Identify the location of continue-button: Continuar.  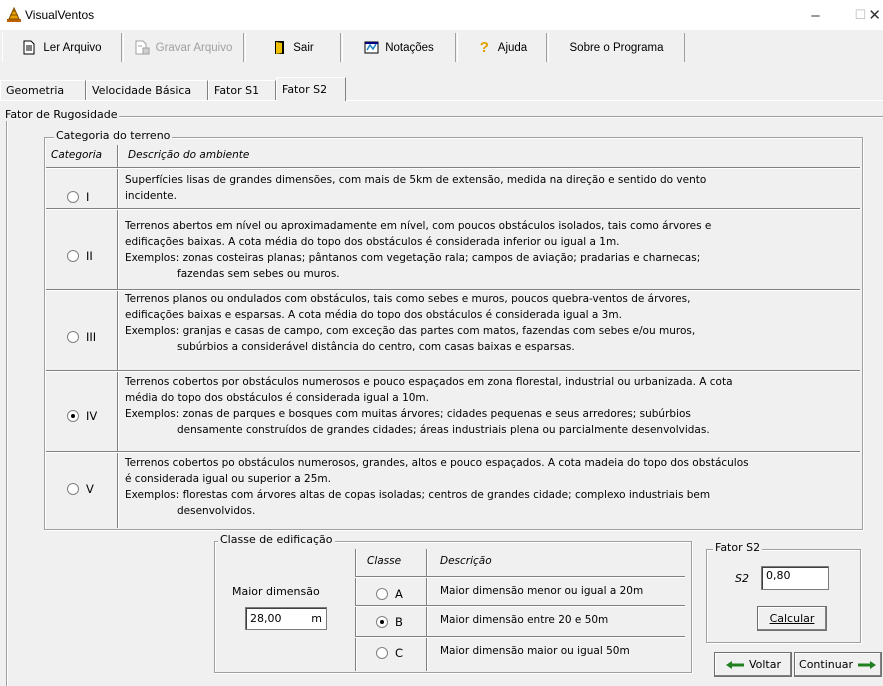
(838, 664).